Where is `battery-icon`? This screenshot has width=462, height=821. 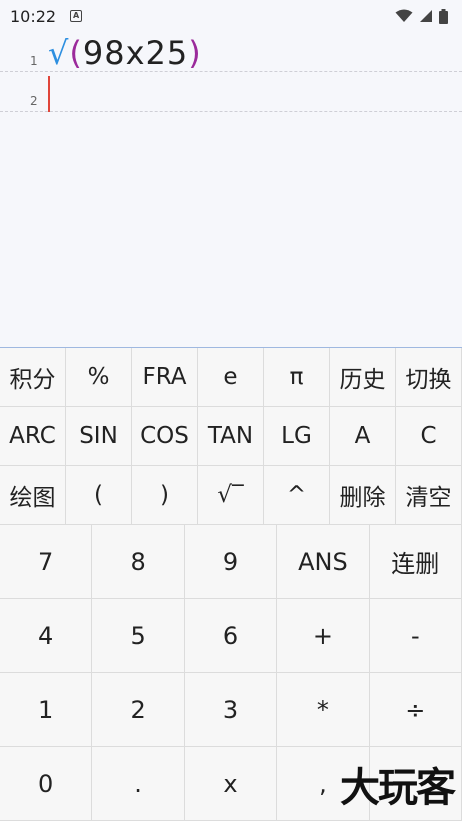 battery-icon is located at coordinates (443, 16).